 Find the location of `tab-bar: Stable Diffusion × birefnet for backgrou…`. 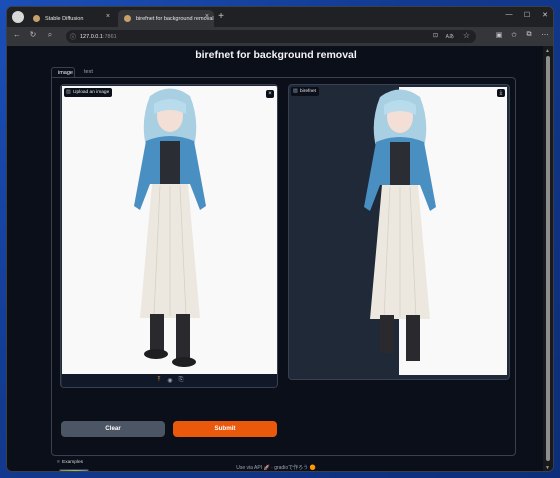

tab-bar: Stable Diffusion × birefnet for backgrou… is located at coordinates (280, 17).